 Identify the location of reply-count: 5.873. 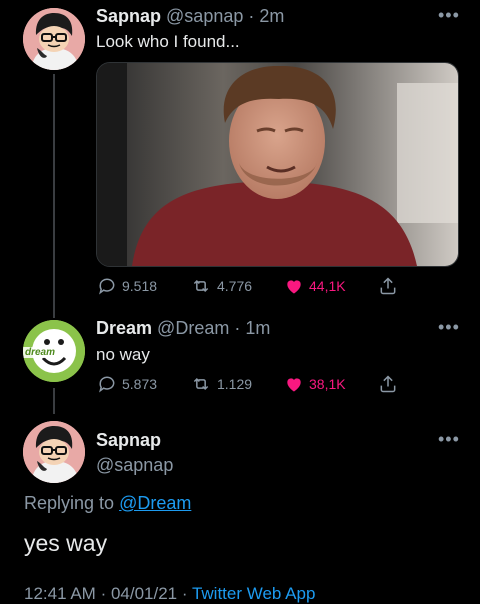
(140, 384).